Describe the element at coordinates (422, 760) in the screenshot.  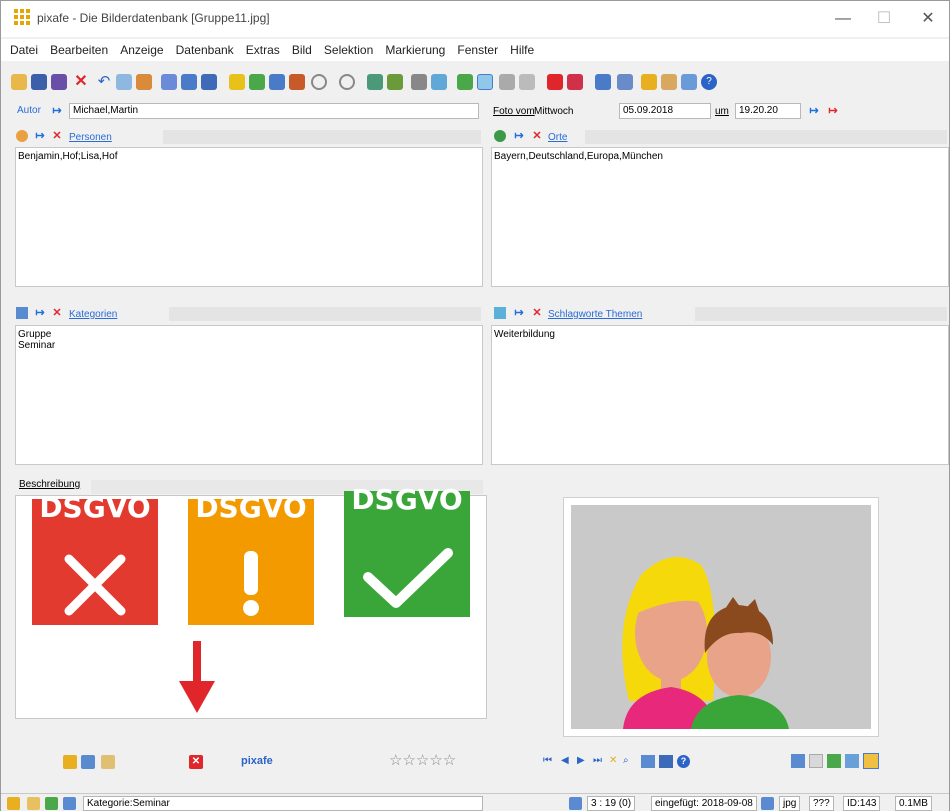
I see `rating-stars: ☆☆☆☆☆` at that location.